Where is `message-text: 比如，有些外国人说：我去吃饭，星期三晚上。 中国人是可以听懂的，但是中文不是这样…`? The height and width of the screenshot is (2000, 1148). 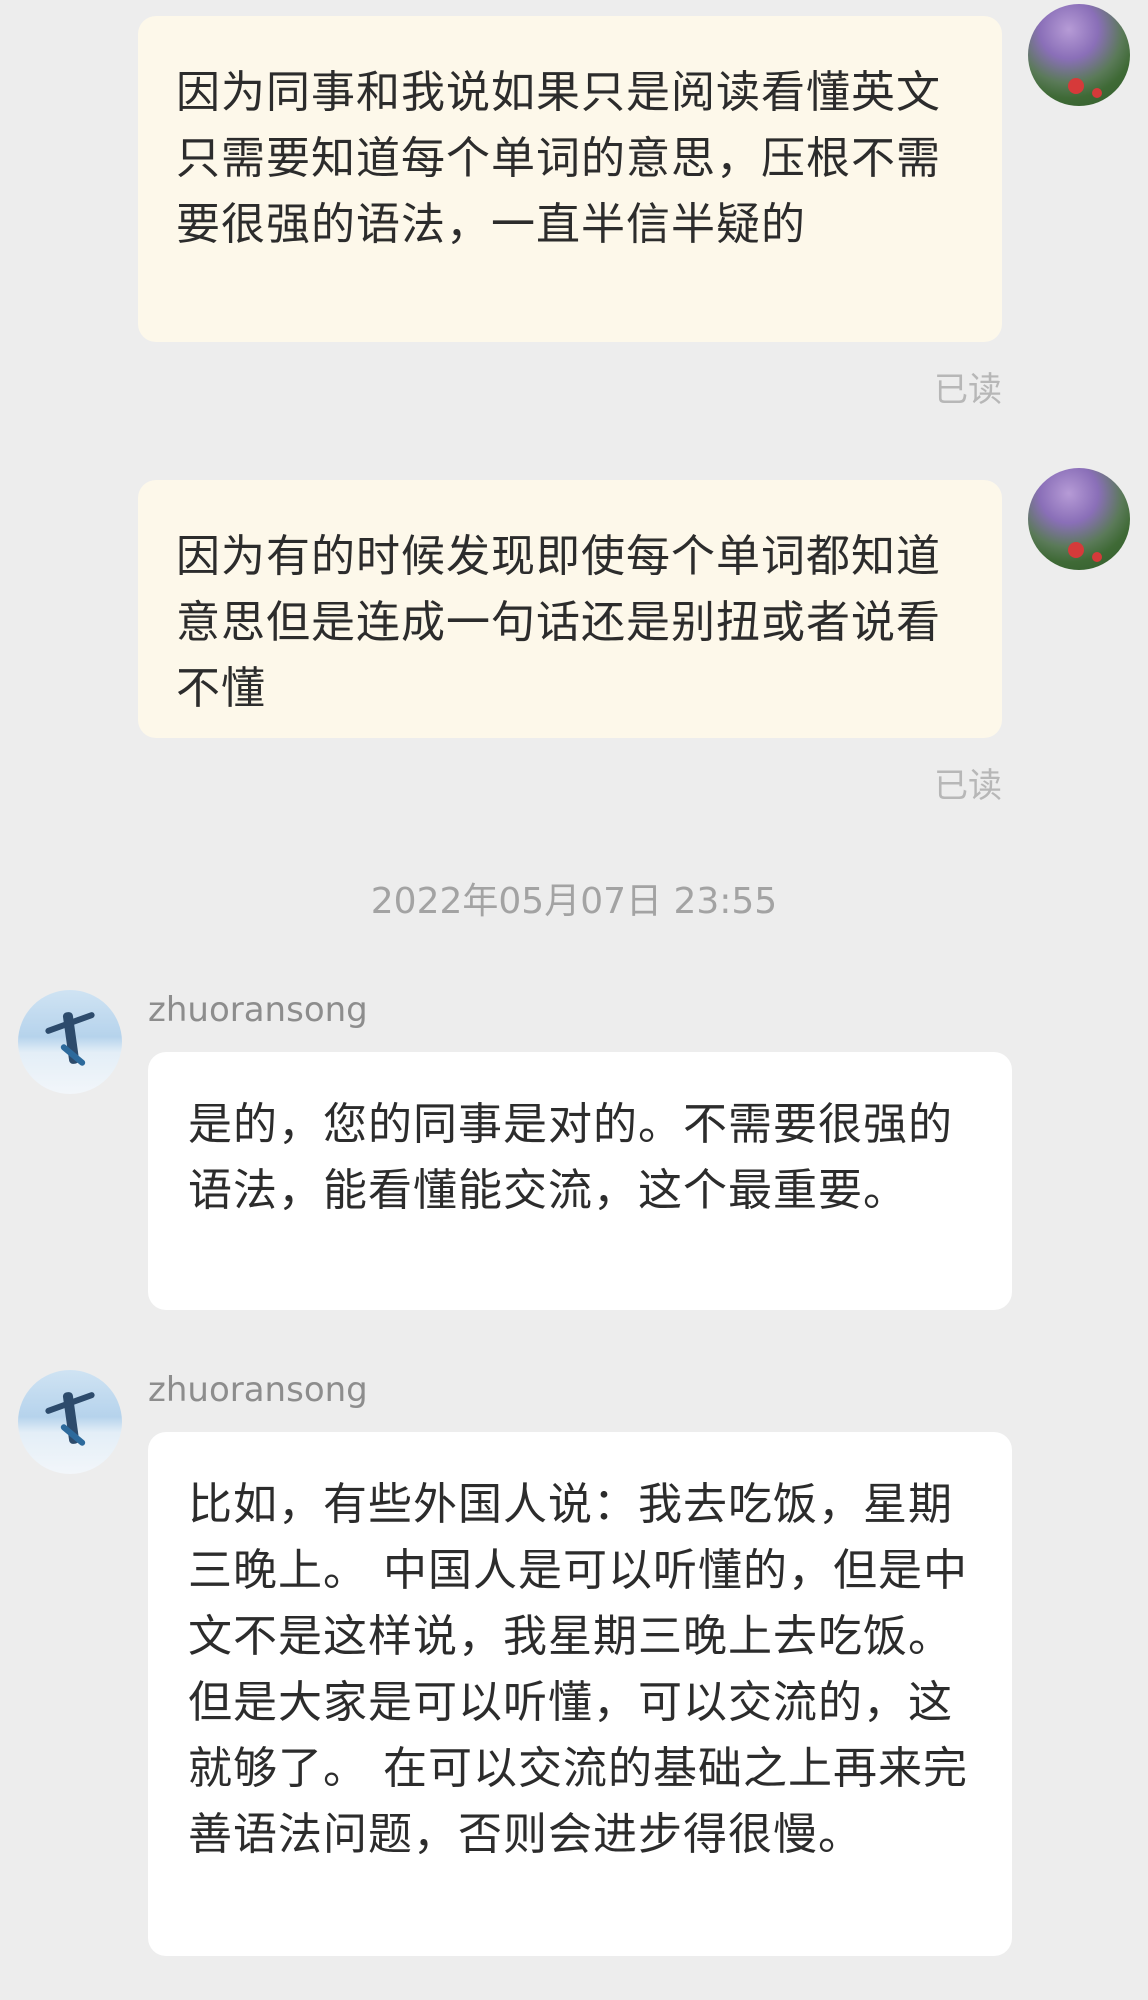 message-text: 比如，有些外国人说：我去吃饭，星期三晚上。 中国人是可以听懂的，但是中文不是这样… is located at coordinates (578, 1669).